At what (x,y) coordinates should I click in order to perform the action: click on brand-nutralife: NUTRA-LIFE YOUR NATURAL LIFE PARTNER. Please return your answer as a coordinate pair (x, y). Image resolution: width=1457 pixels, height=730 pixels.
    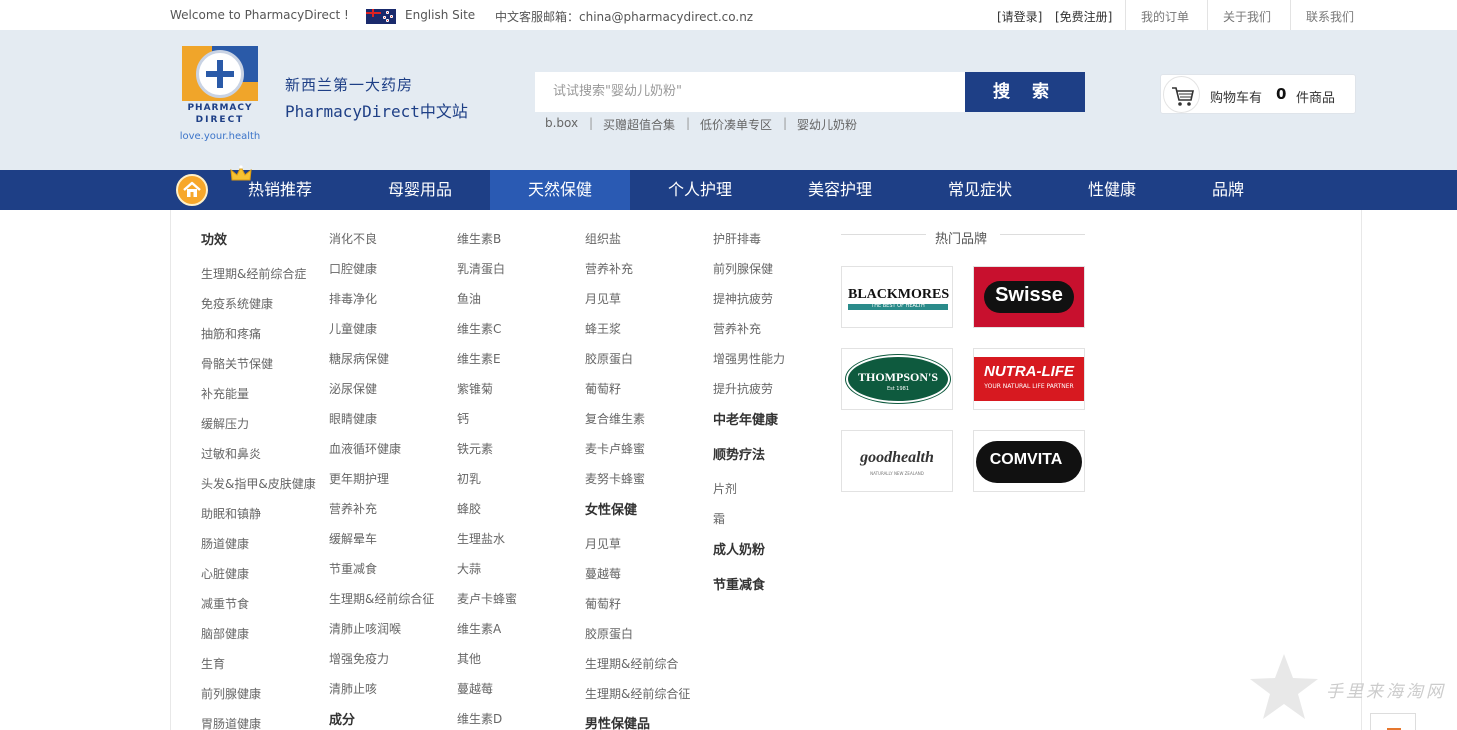
    Looking at the image, I should click on (1029, 379).